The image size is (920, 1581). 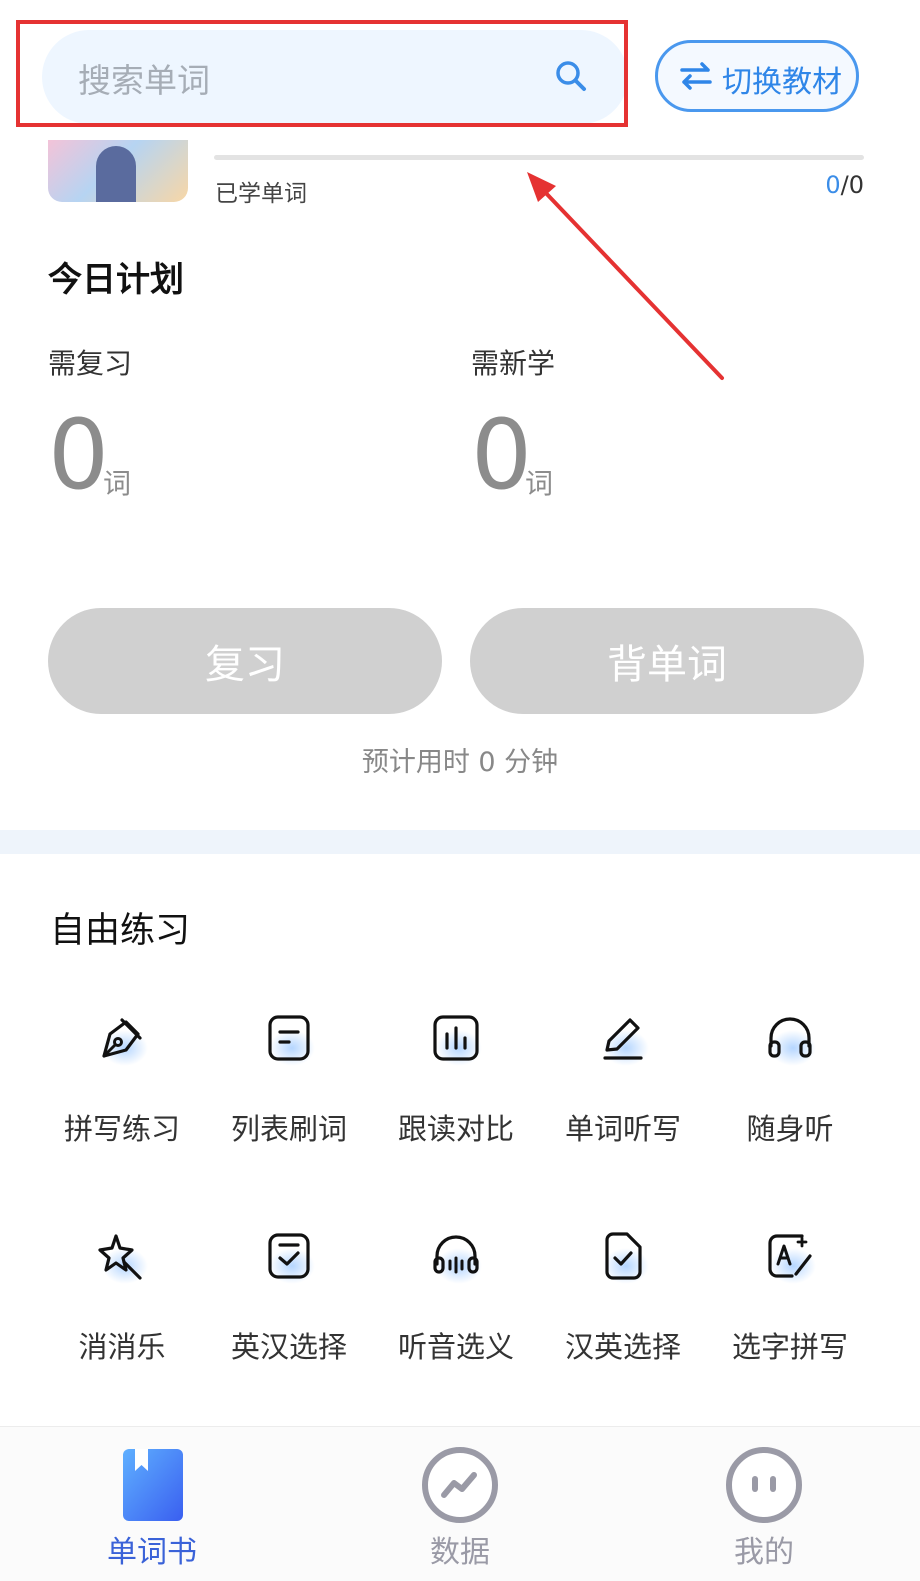 I want to click on practice-list: 列表刷词, so click(x=289, y=1075).